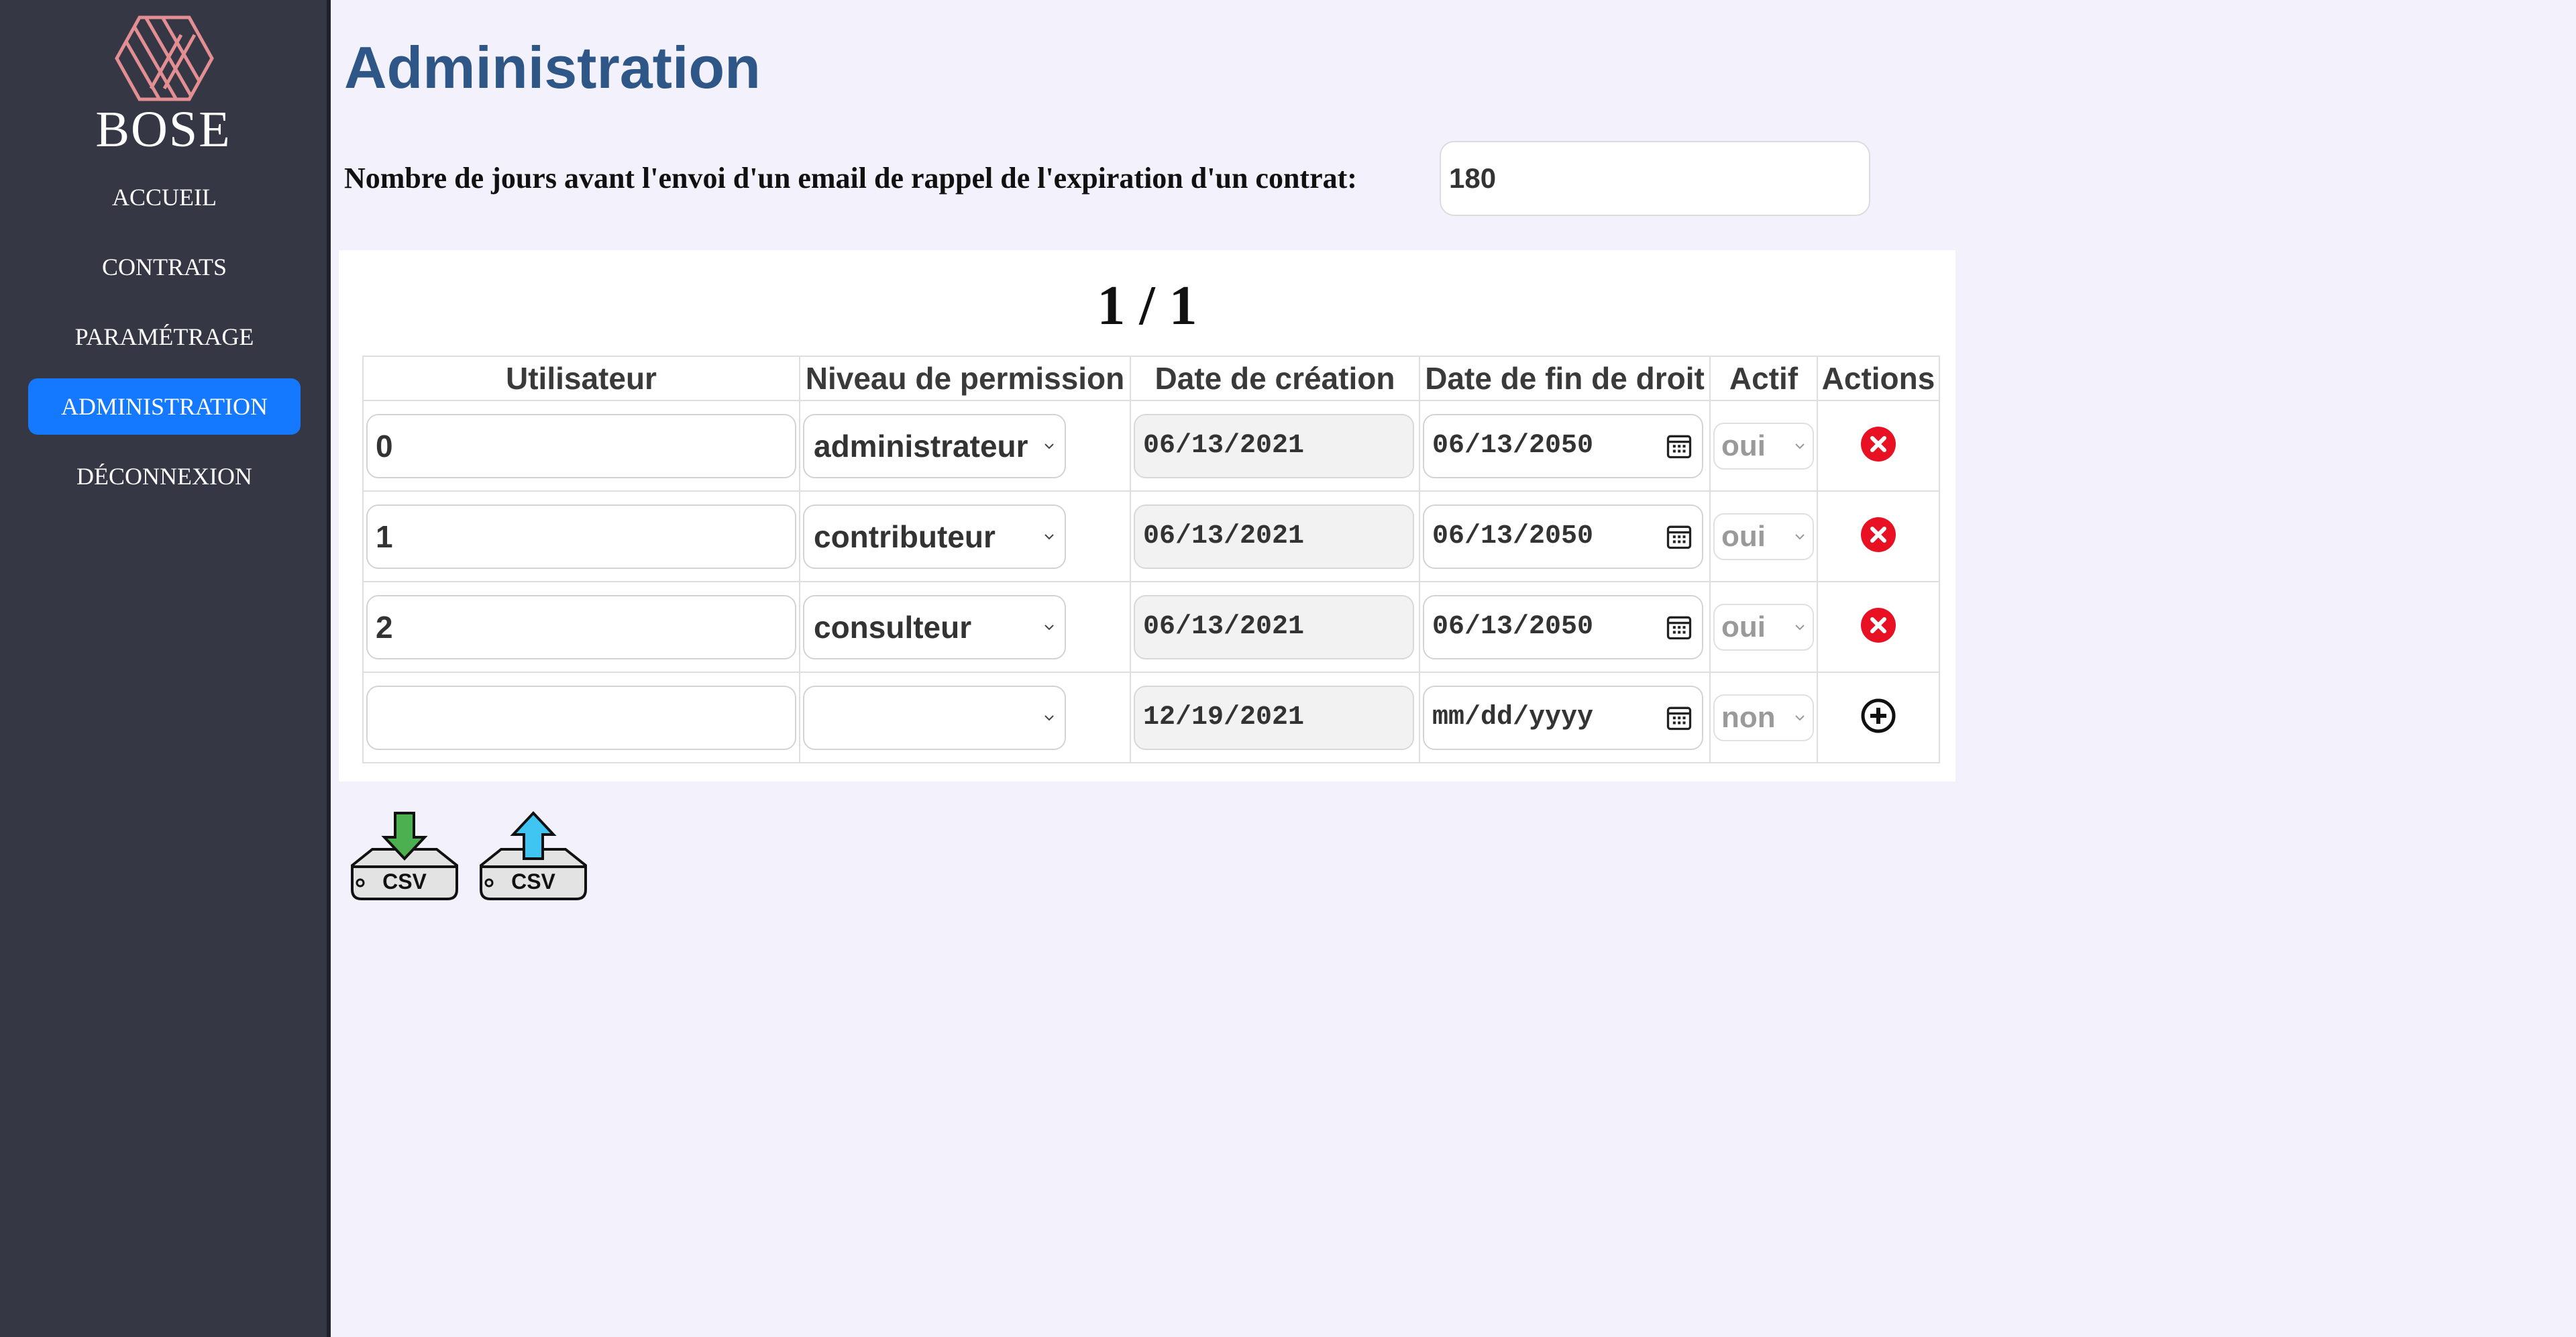  I want to click on table-row: administrateur 06/13/2021 06/13/2050 oui, so click(1151, 446).